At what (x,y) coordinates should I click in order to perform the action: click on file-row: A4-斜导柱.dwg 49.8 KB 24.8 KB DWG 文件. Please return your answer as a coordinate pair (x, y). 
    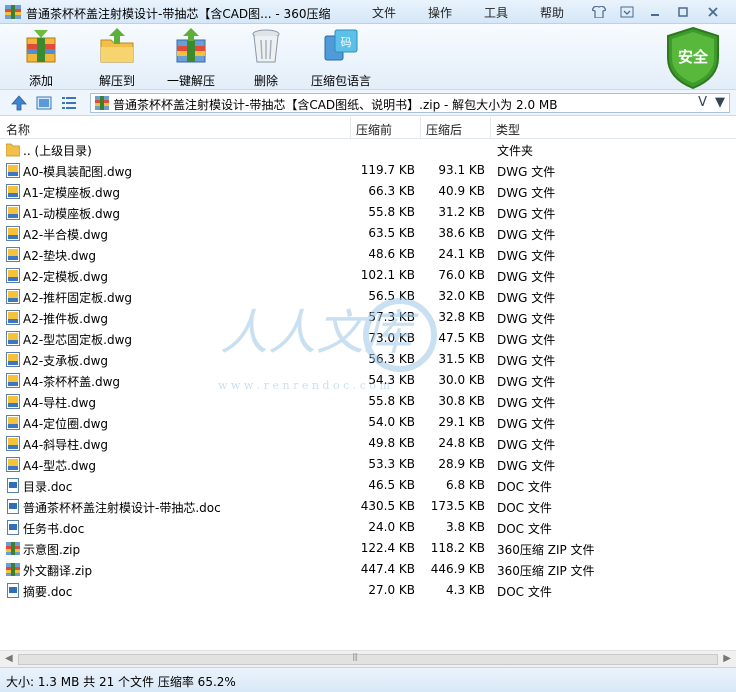
    Looking at the image, I should click on (368, 443).